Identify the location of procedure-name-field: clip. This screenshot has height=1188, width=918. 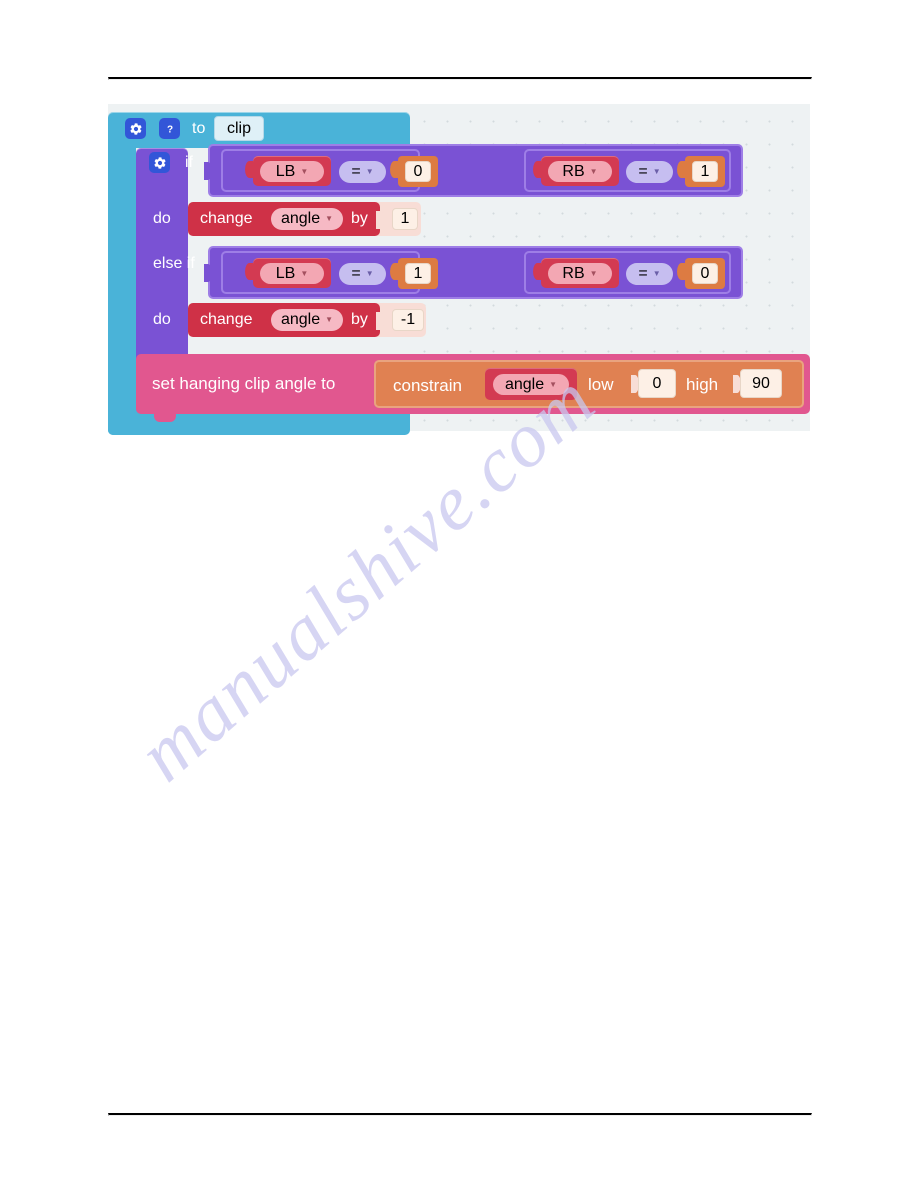
(239, 128).